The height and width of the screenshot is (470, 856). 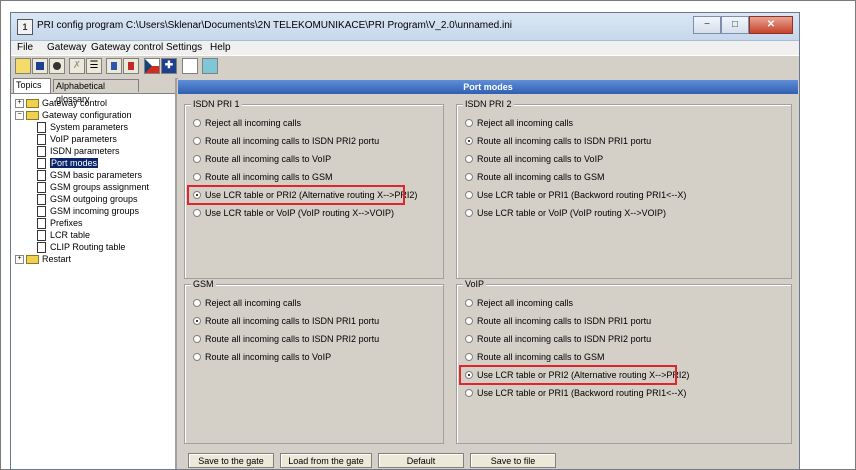 I want to click on default-button: Default, so click(x=421, y=460).